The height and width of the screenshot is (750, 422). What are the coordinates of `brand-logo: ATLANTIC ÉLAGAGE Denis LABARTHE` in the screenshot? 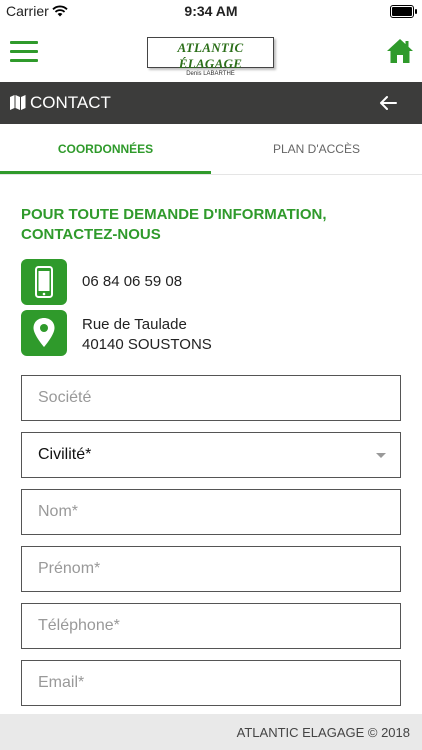 It's located at (210, 57).